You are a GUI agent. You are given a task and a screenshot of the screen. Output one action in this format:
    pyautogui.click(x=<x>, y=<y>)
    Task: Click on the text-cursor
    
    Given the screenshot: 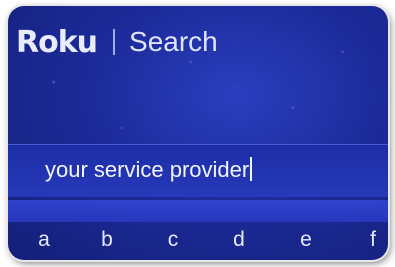 What is the action you would take?
    pyautogui.click(x=251, y=169)
    